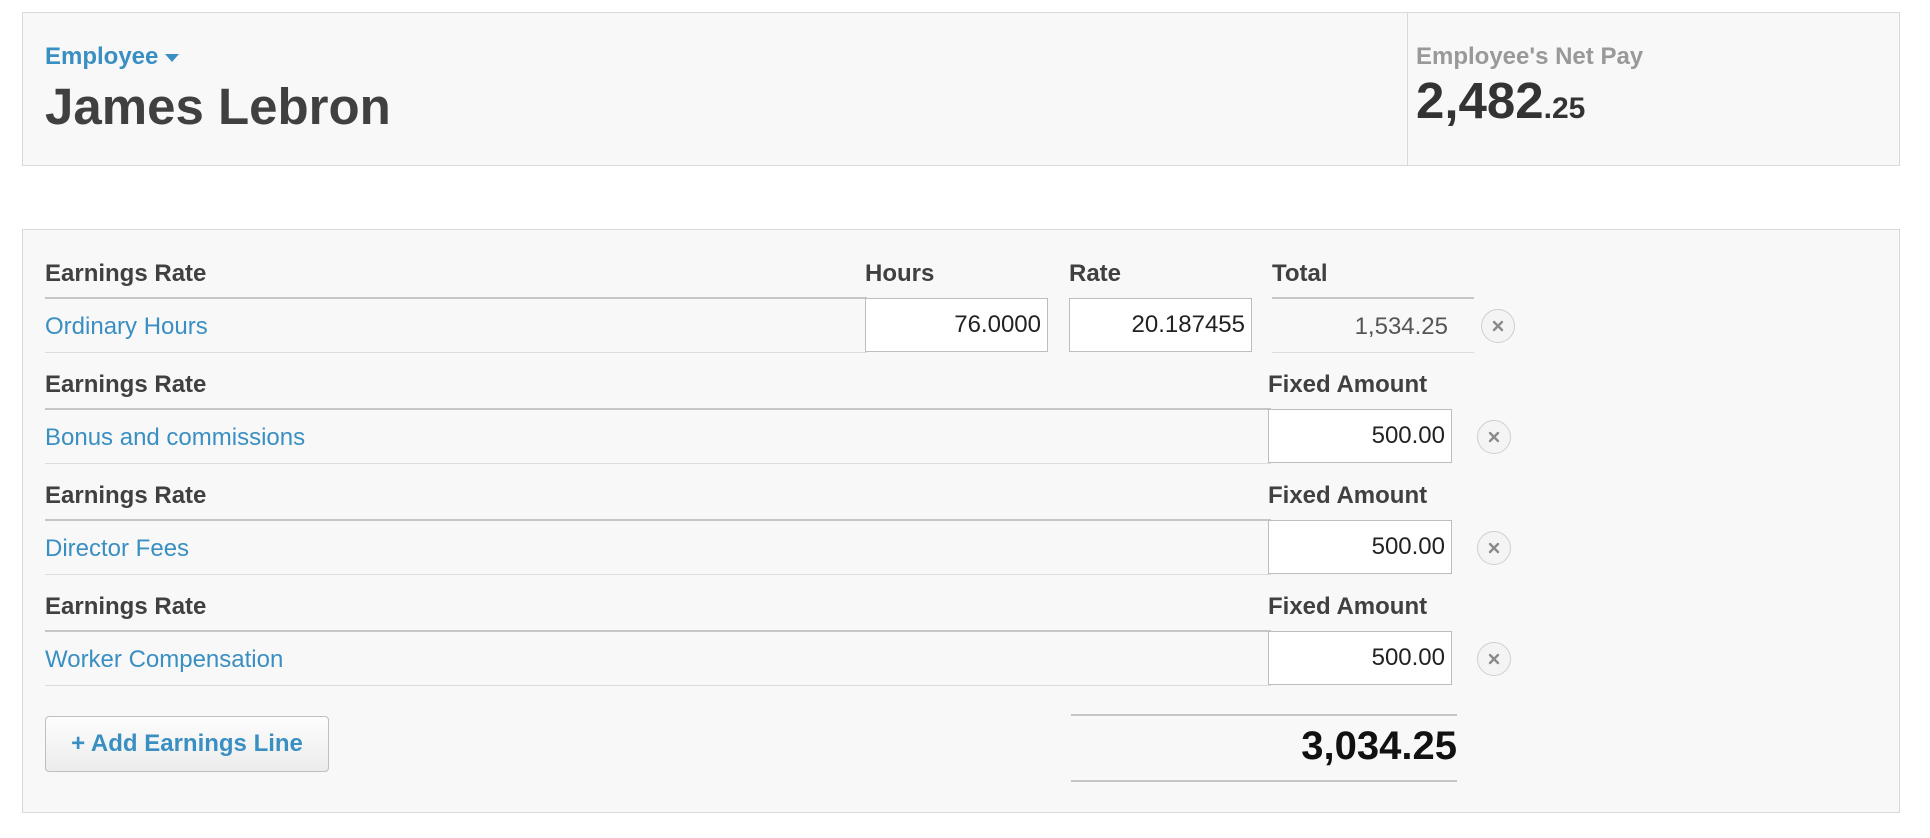 Image resolution: width=1930 pixels, height=838 pixels. I want to click on rate-header: Rate, so click(1095, 273).